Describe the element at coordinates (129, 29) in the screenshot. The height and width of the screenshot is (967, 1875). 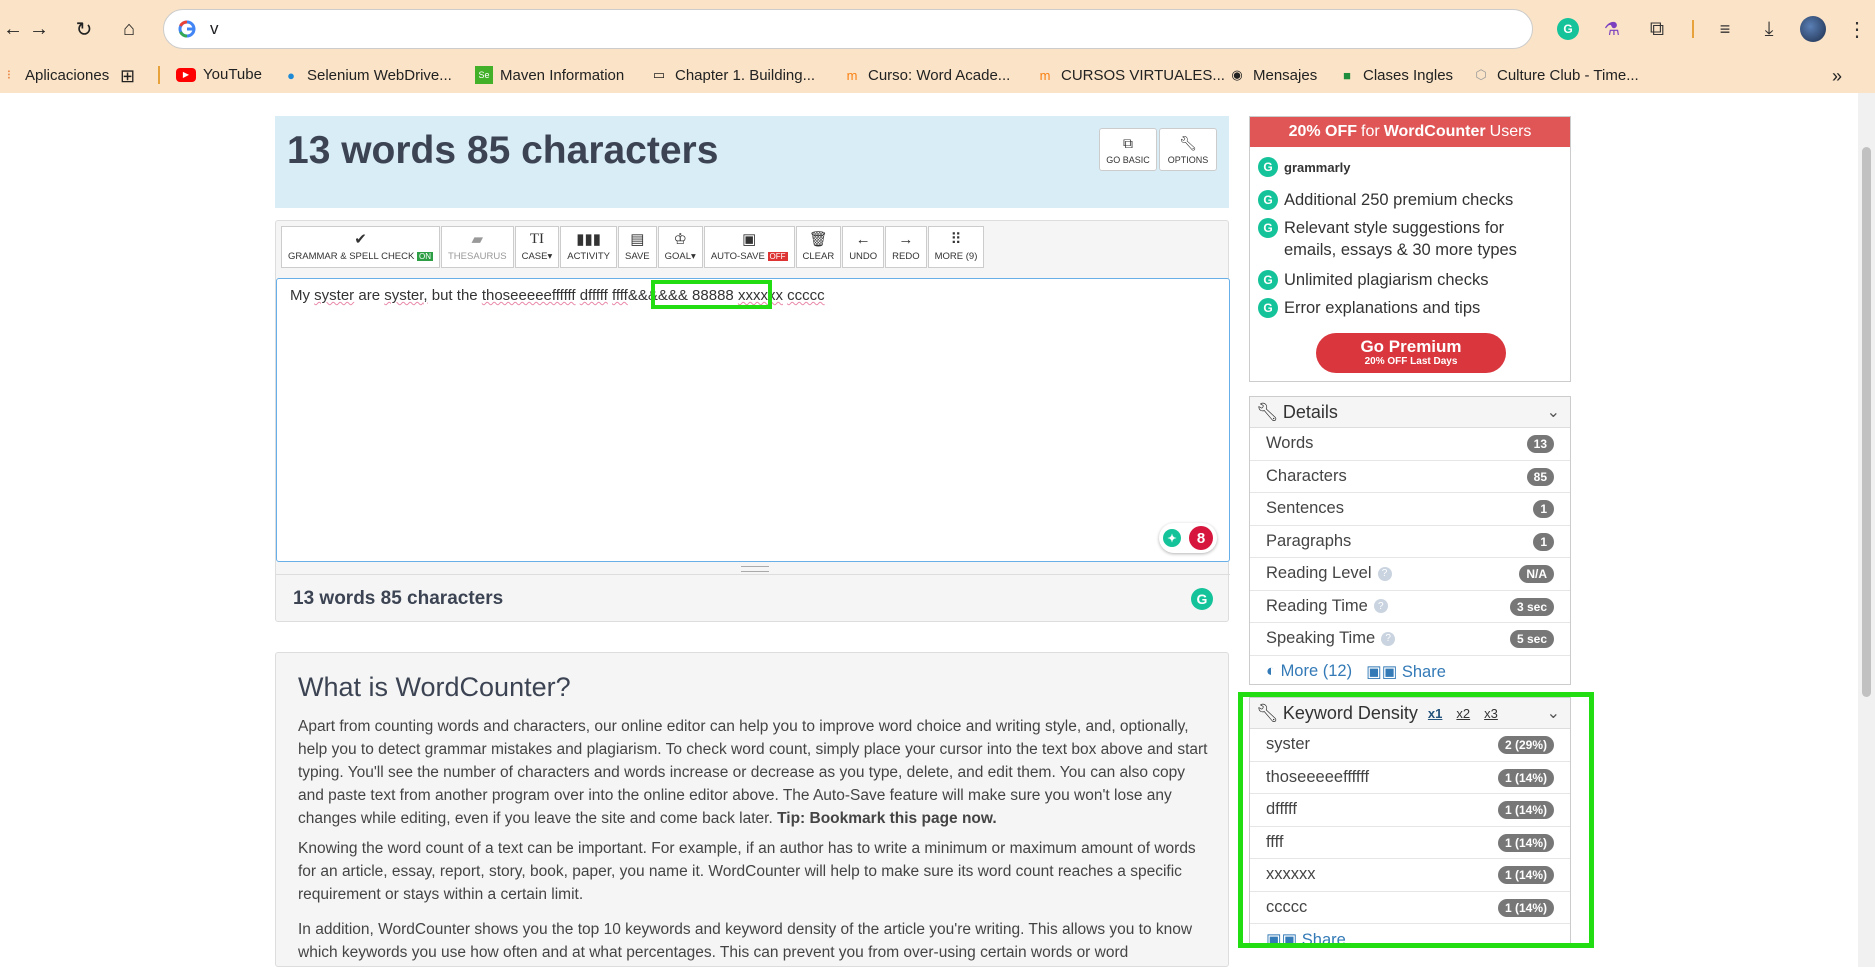
I see `home-icon: ⌂` at that location.